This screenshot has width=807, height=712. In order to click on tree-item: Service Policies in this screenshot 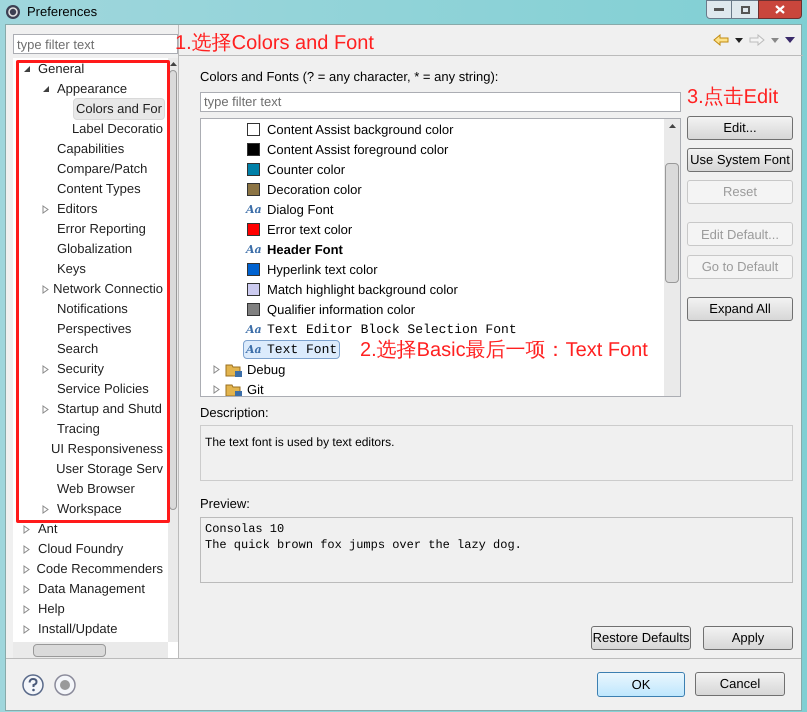, I will do `click(103, 389)`.